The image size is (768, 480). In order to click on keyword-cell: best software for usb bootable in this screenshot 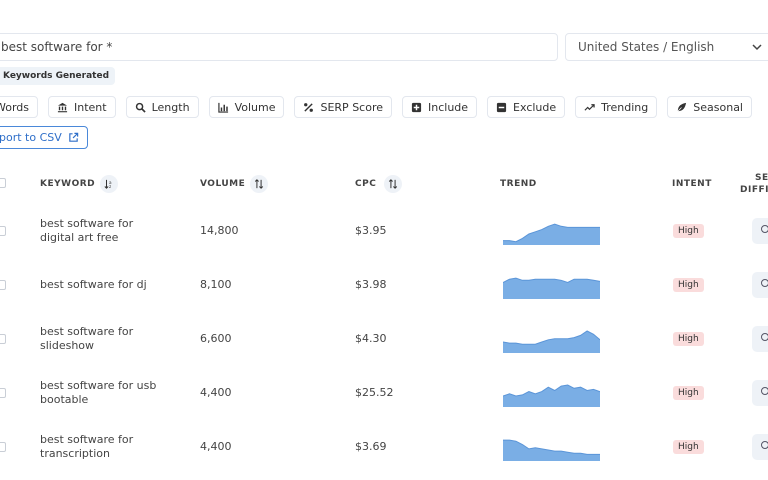, I will do `click(100, 393)`.